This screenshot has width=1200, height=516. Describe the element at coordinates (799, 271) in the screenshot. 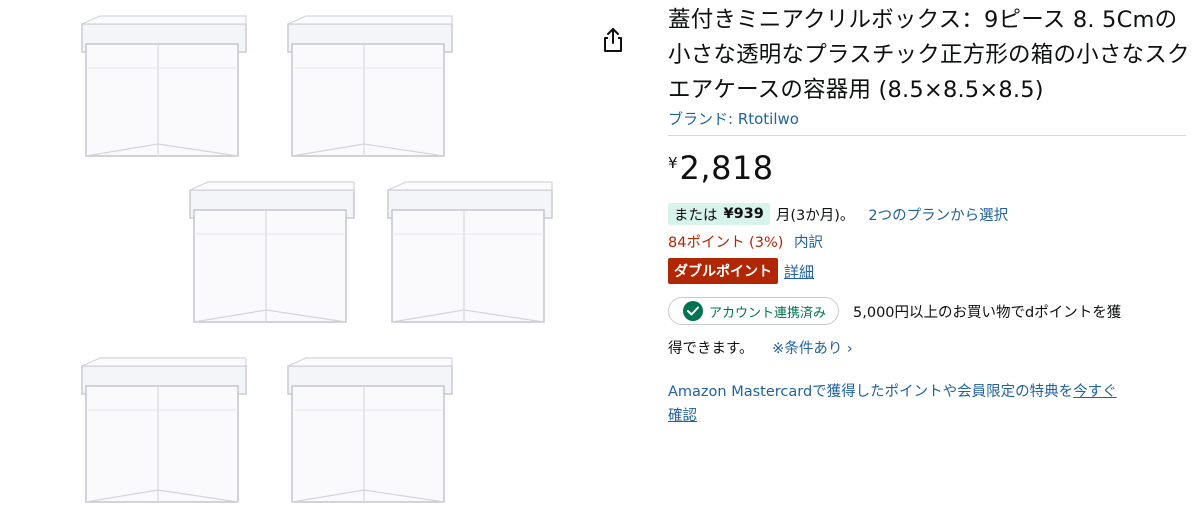

I see `double-point-details-link: 詳細` at that location.